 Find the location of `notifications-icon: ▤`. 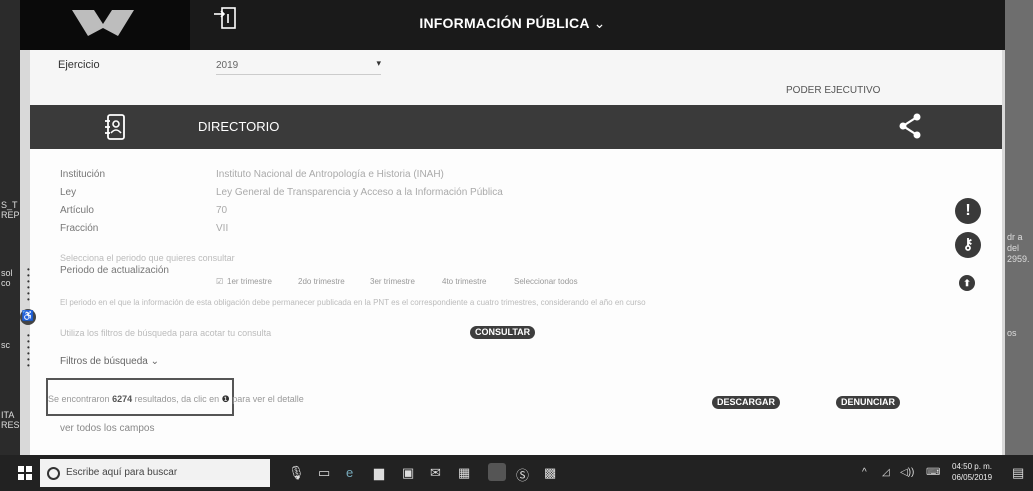

notifications-icon: ▤ is located at coordinates (1018, 473).